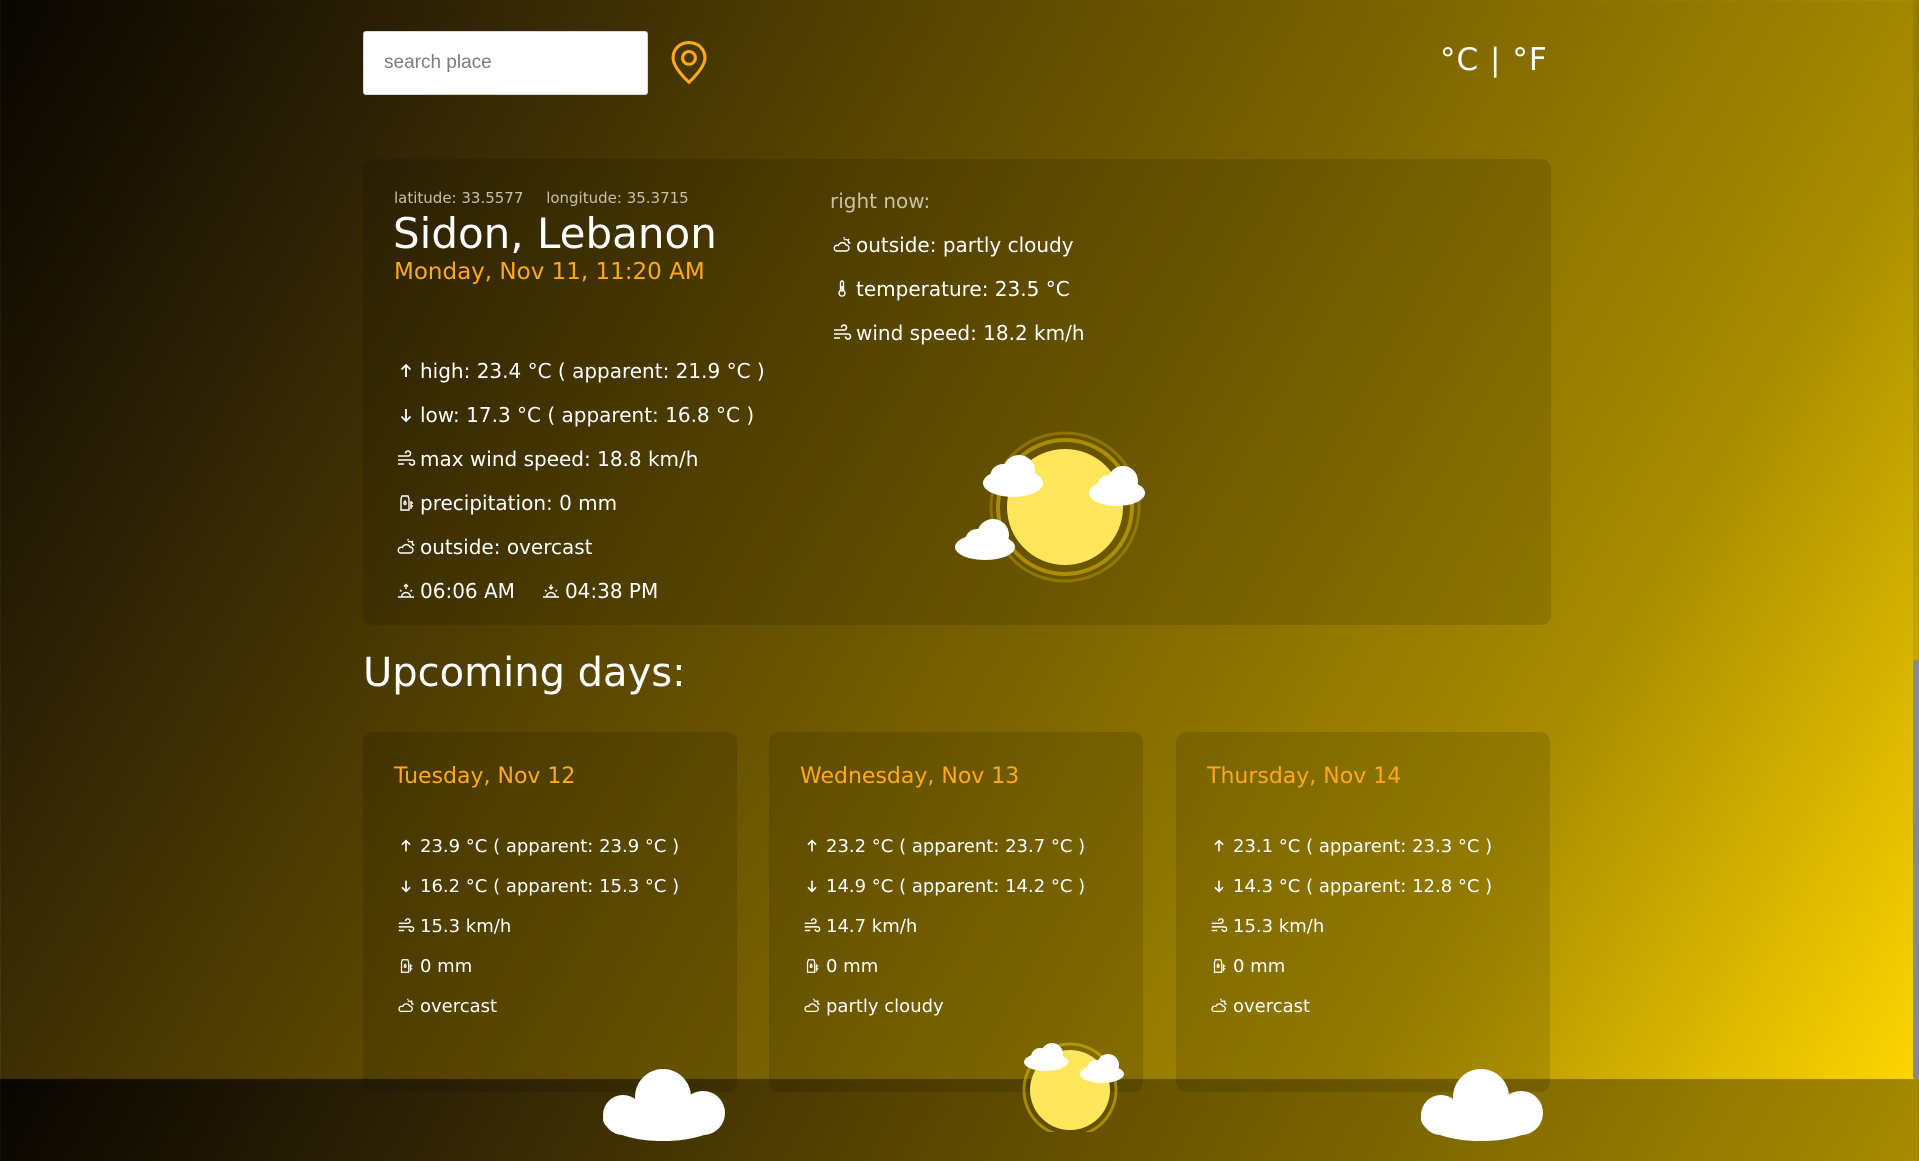 The width and height of the screenshot is (1919, 1161). Describe the element at coordinates (485, 776) in the screenshot. I see `forecast-date: Tuesday, Nov 12` at that location.